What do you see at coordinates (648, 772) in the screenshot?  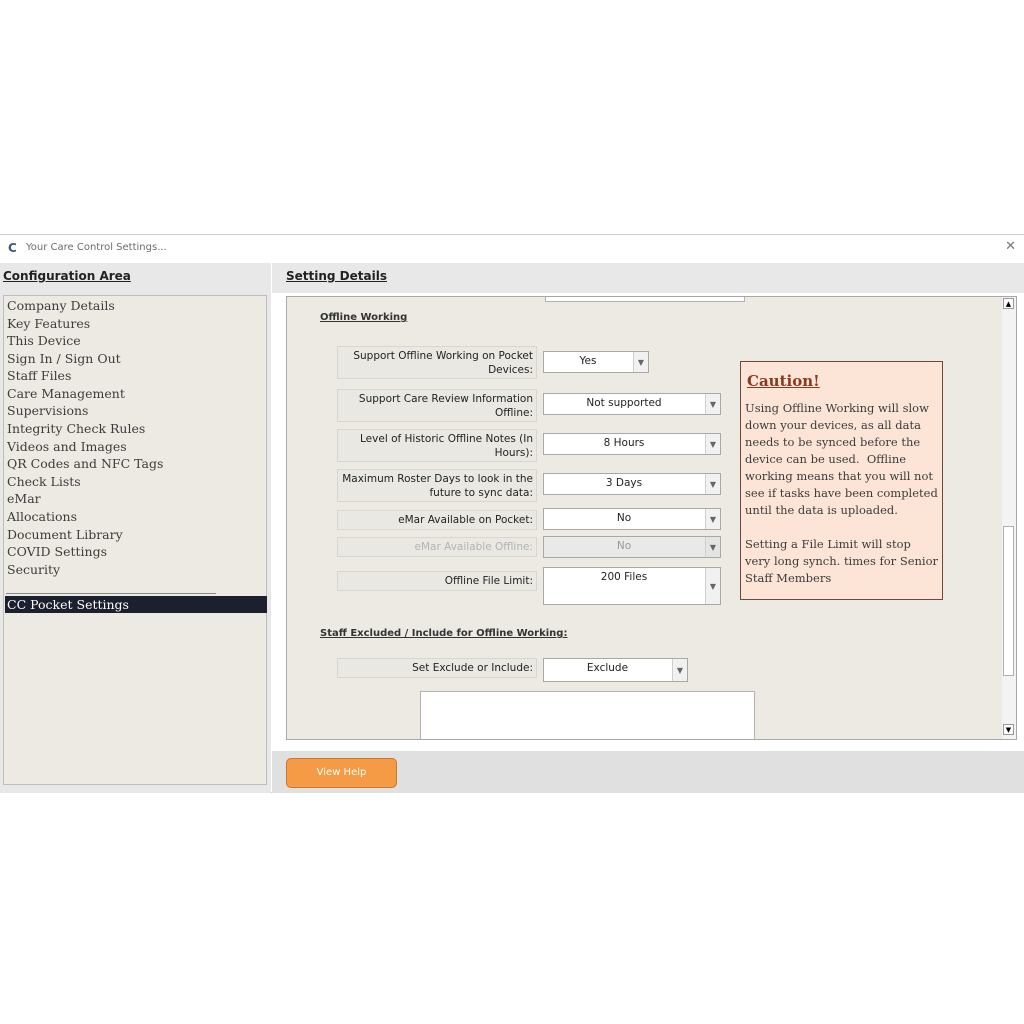 I see `footer-bar: View Help` at bounding box center [648, 772].